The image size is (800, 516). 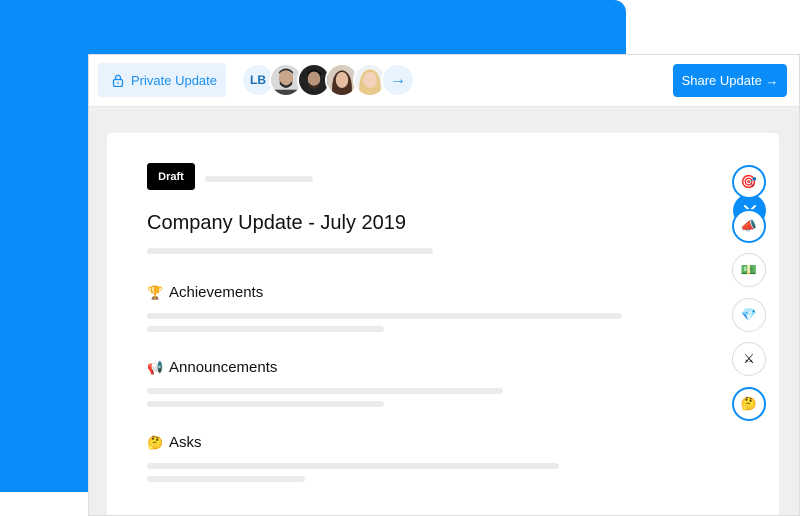 What do you see at coordinates (276, 223) in the screenshot?
I see `document-title: Company Update - July 2019` at bounding box center [276, 223].